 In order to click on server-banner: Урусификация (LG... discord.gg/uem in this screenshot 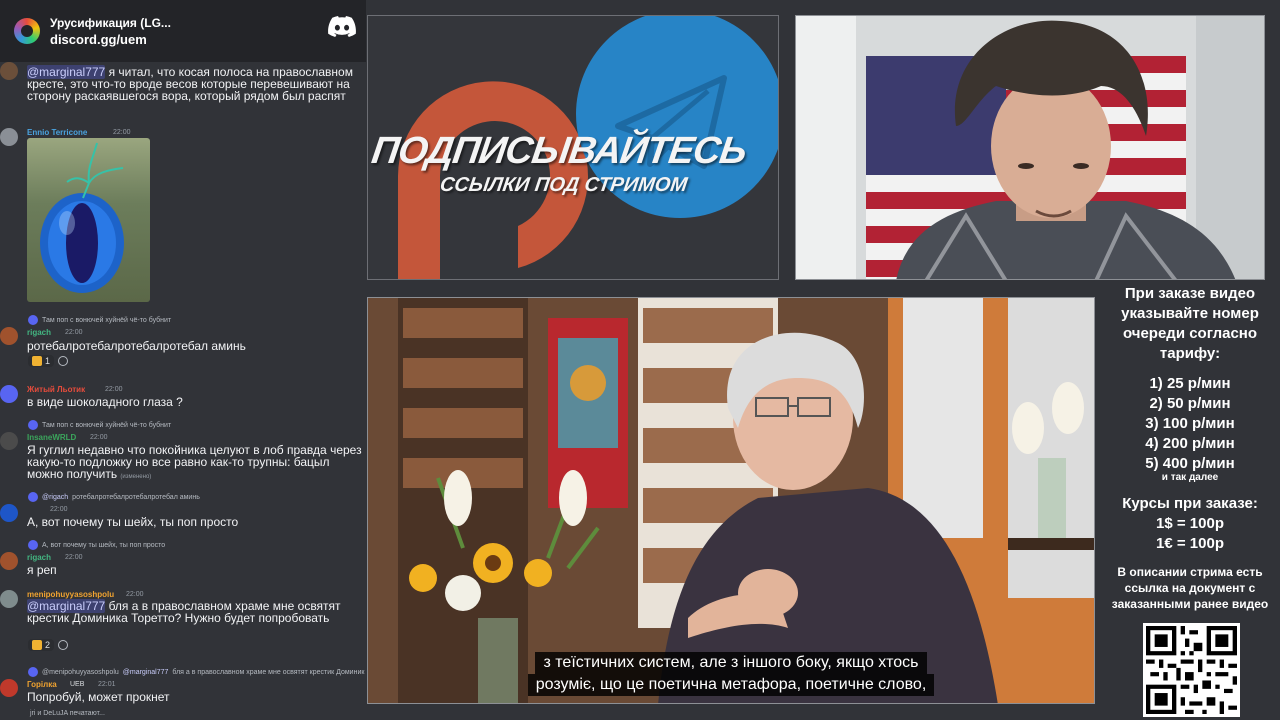, I will do `click(183, 31)`.